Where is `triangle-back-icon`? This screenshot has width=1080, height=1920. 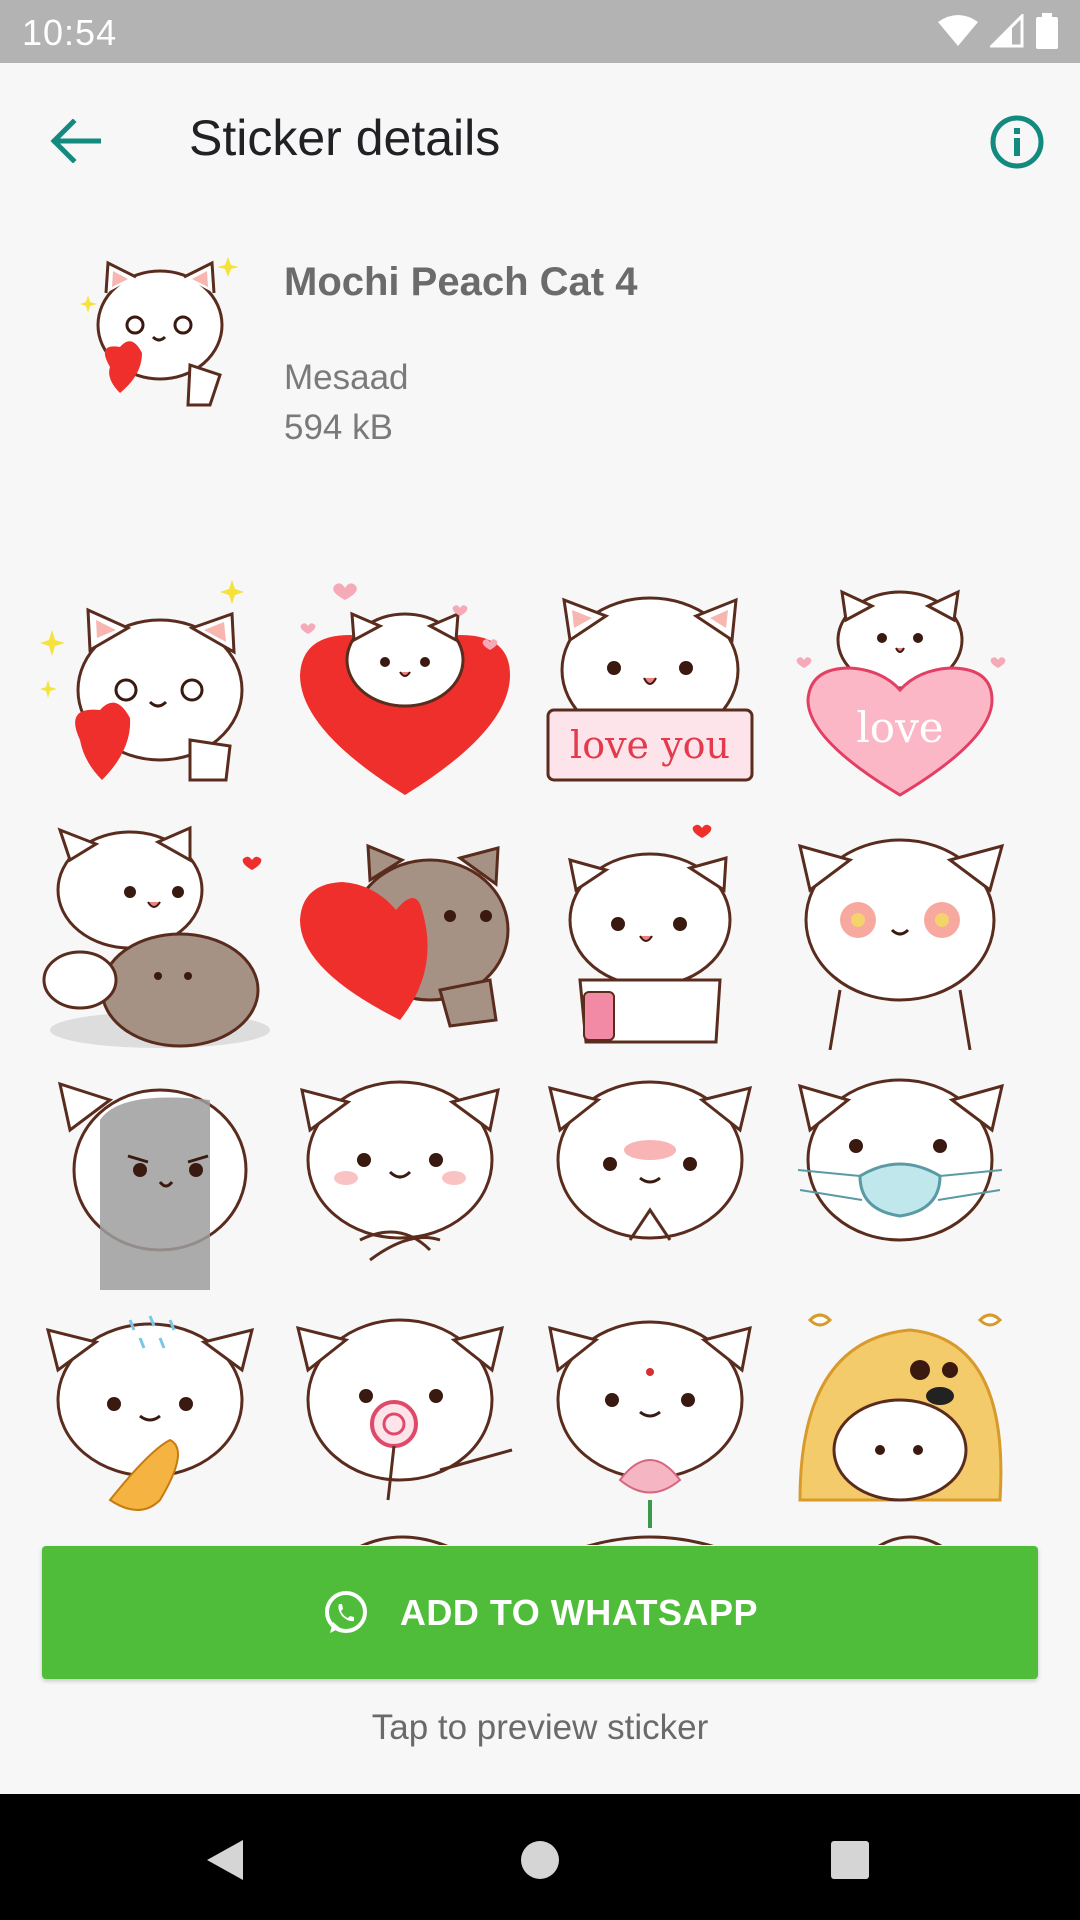
triangle-back-icon is located at coordinates (225, 1860).